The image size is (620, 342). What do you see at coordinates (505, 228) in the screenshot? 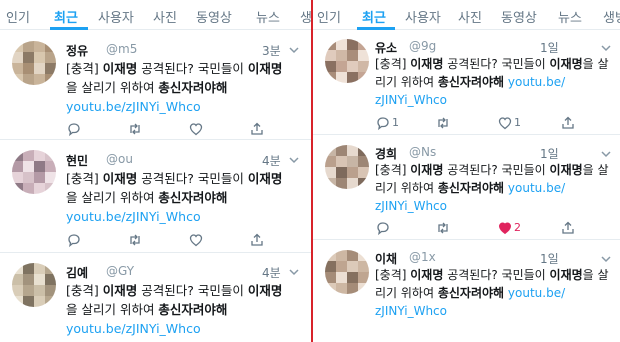
I see `like-icon-active` at bounding box center [505, 228].